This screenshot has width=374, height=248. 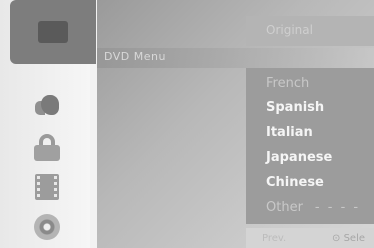 I want to click on audio-icon, so click(x=47, y=105).